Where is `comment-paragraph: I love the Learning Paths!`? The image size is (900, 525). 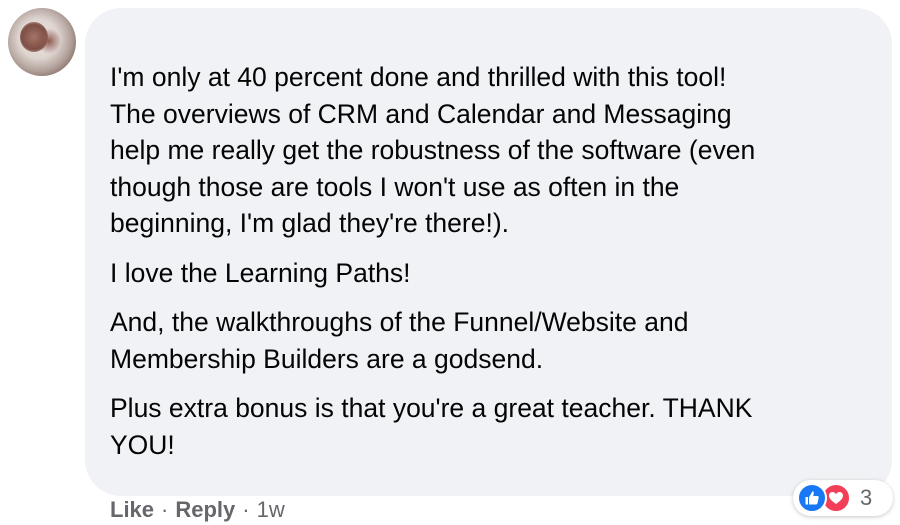
comment-paragraph: I love the Learning Paths! is located at coordinates (260, 272).